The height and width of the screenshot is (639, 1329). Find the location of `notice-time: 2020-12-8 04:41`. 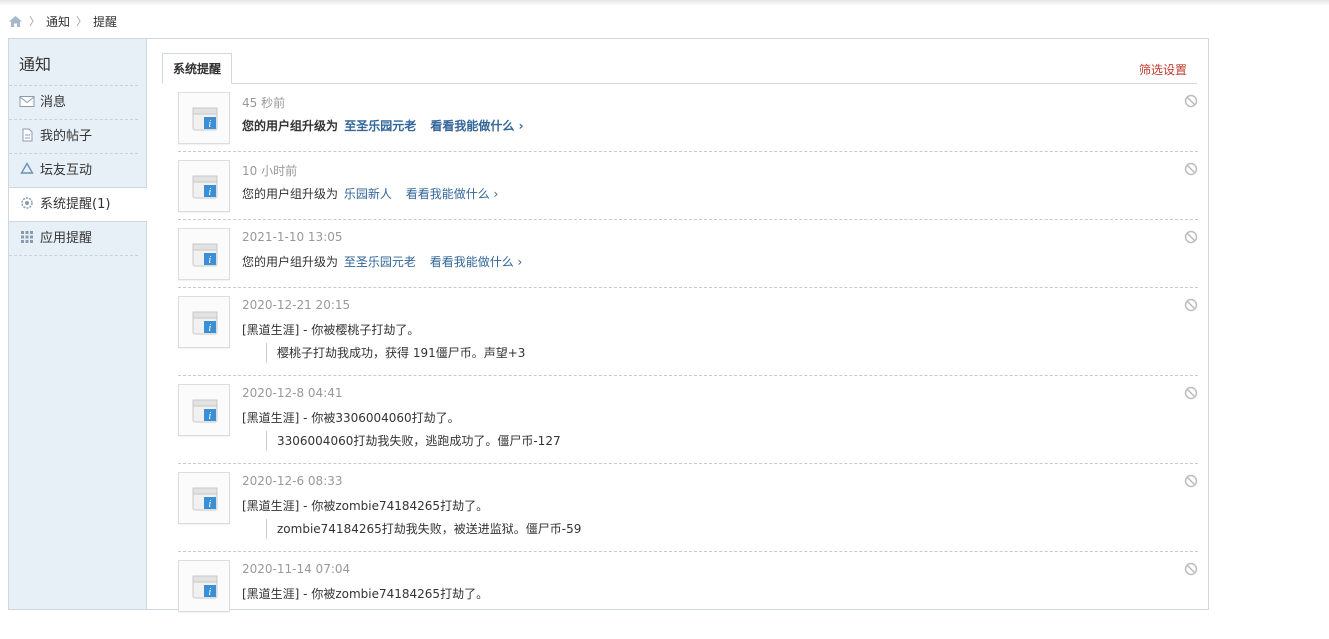

notice-time: 2020-12-8 04:41 is located at coordinates (292, 393).